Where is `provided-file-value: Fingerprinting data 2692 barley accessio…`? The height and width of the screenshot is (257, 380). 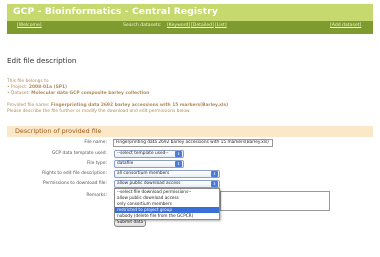
provided-file-value: Fingerprinting data 2692 barley accessio… is located at coordinates (139, 105).